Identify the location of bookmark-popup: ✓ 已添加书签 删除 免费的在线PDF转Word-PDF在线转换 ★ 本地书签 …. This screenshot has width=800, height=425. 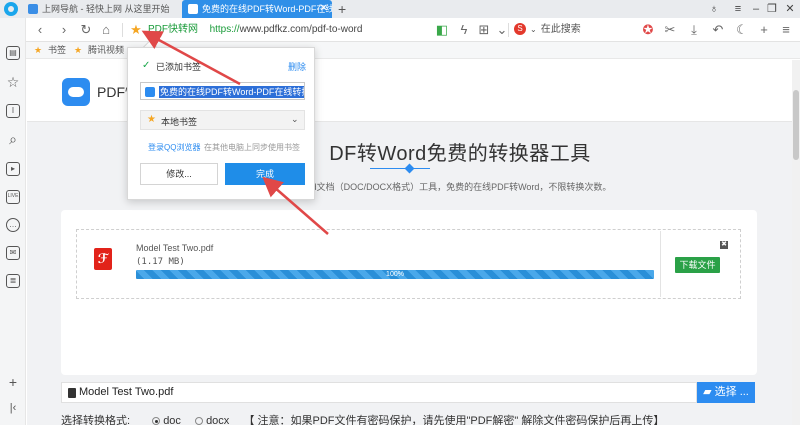
(221, 123).